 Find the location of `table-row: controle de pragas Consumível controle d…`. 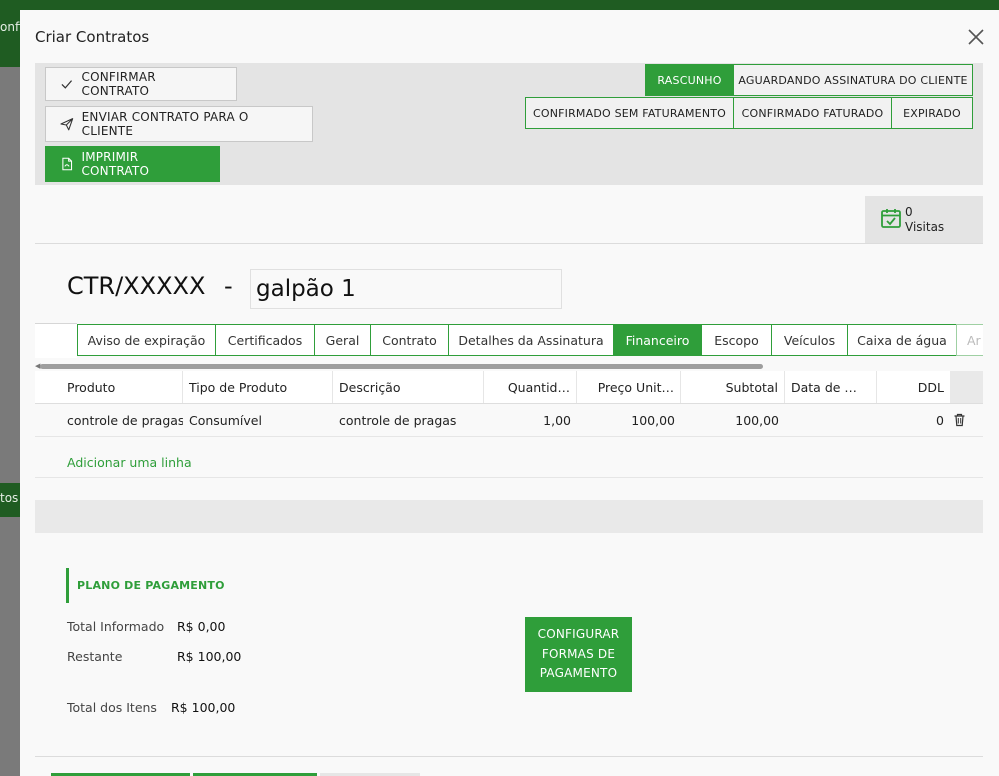

table-row: controle de pragas Consumível controle d… is located at coordinates (509, 420).